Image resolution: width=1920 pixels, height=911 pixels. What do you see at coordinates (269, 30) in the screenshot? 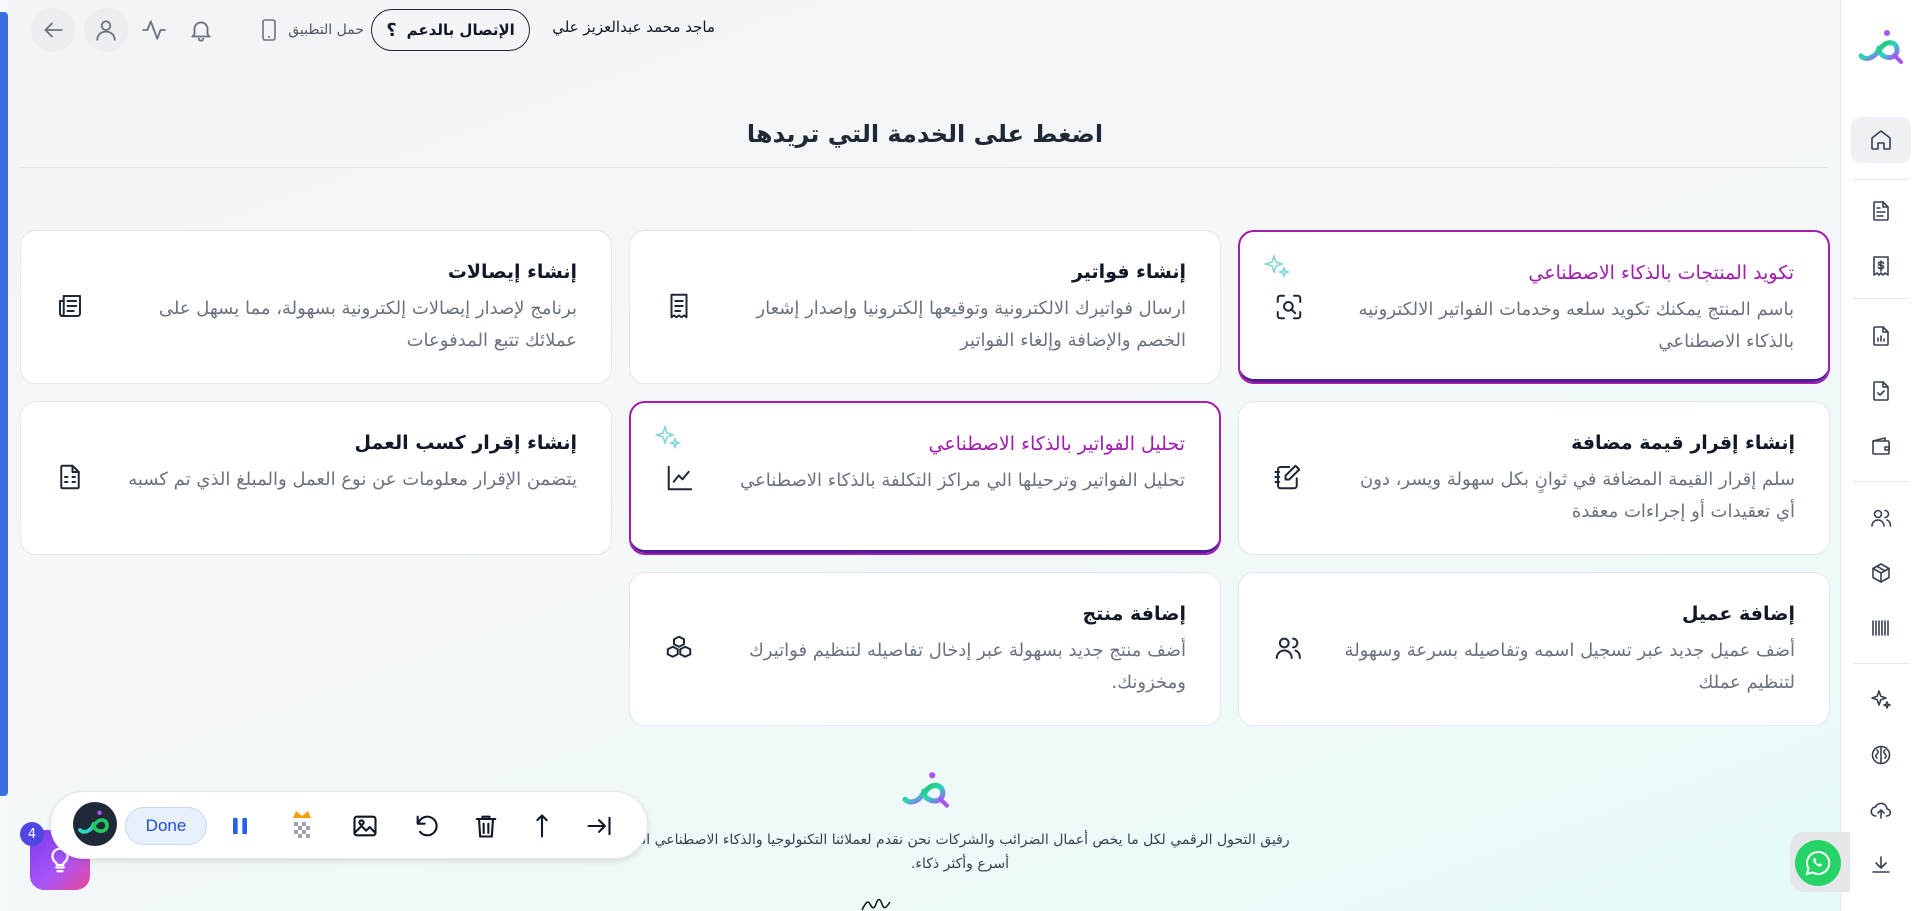
I see `smartphone-icon` at bounding box center [269, 30].